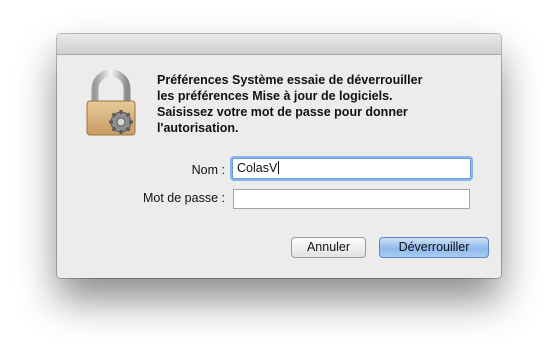 The width and height of the screenshot is (557, 357). Describe the element at coordinates (434, 247) in the screenshot. I see `unlock-button: Déverrouiller` at that location.